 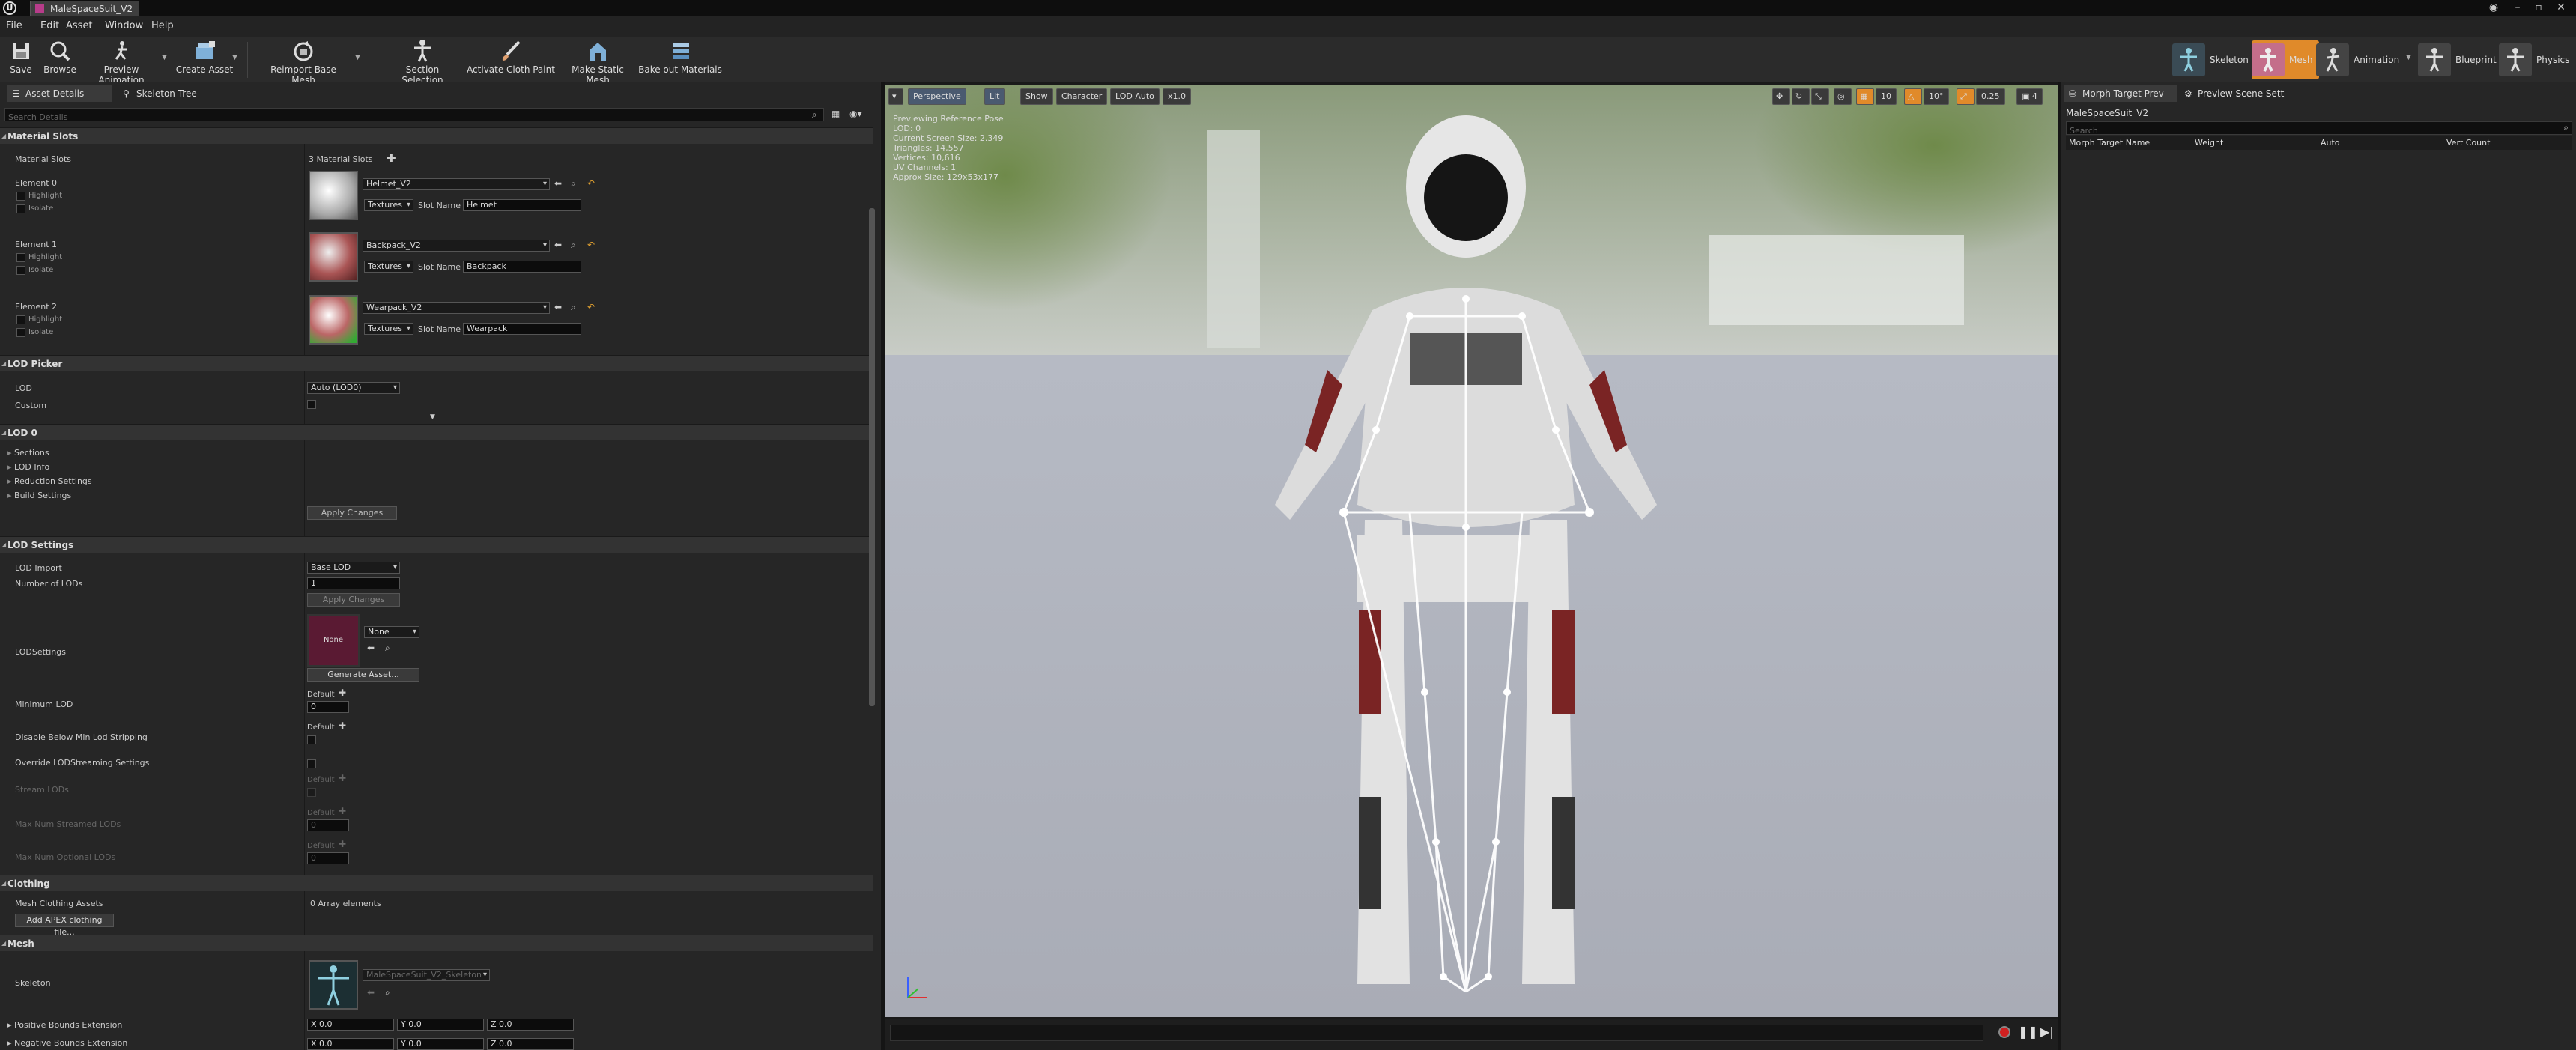 I want to click on negative-bounds-expander: ▸ Negative Bounds Extension, so click(x=67, y=1043).